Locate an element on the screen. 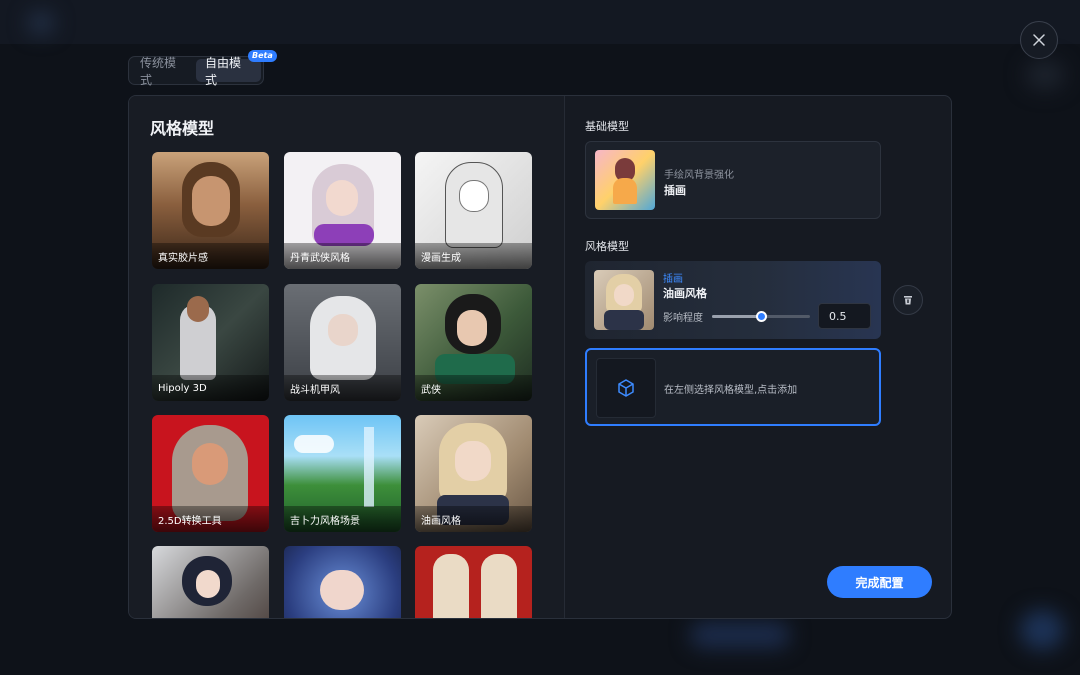  influence-slider is located at coordinates (761, 316).